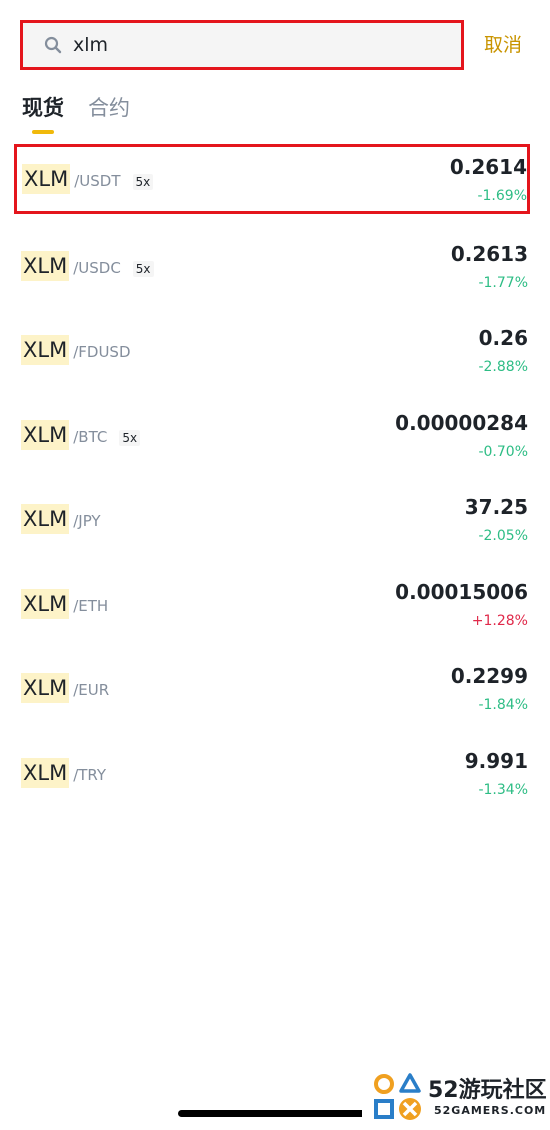 The width and height of the screenshot is (550, 1130). I want to click on quote-asset: /JPY, so click(87, 521).